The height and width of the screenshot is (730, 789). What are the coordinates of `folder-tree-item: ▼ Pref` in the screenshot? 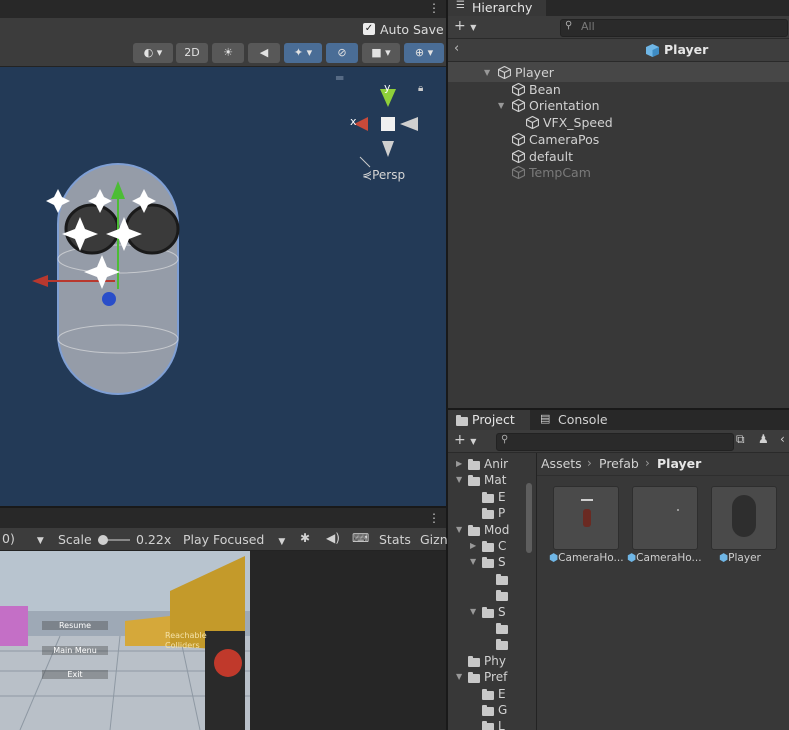 It's located at (487, 677).